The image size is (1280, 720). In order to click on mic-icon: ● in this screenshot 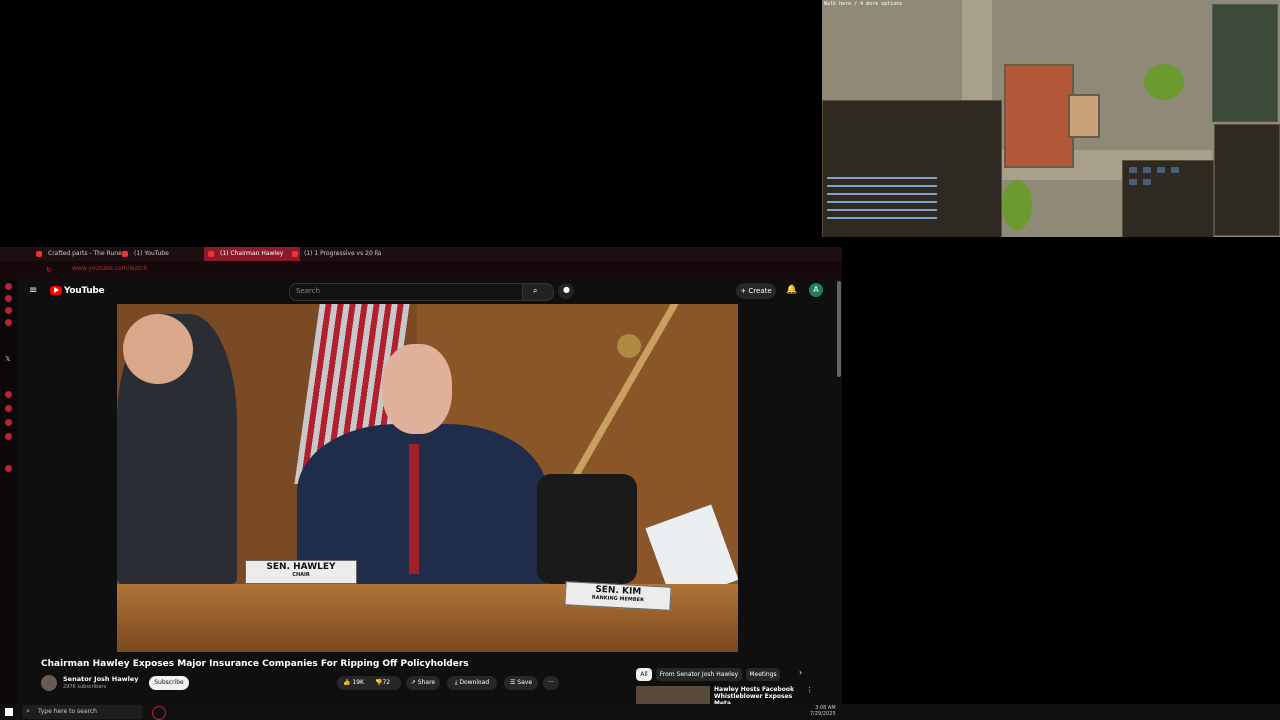, I will do `click(566, 289)`.